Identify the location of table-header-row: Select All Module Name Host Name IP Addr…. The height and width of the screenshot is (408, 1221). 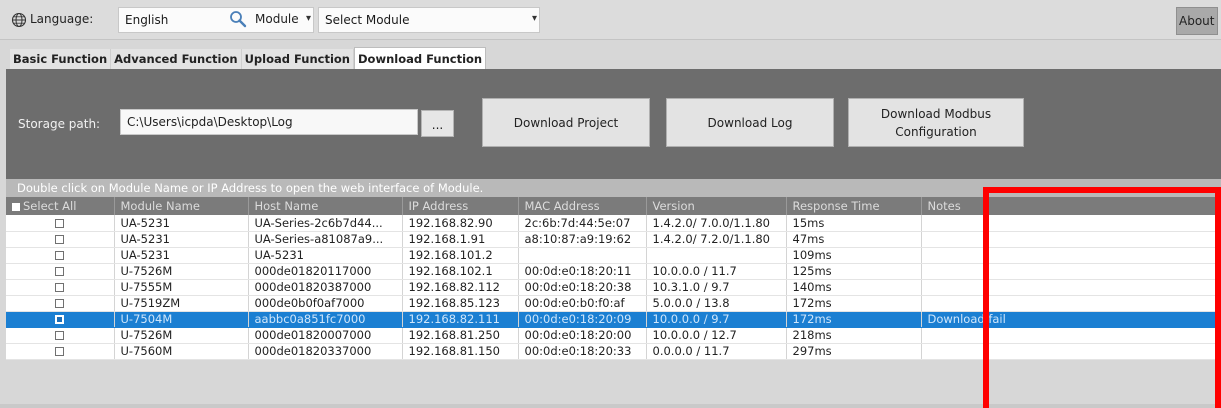
(613, 206).